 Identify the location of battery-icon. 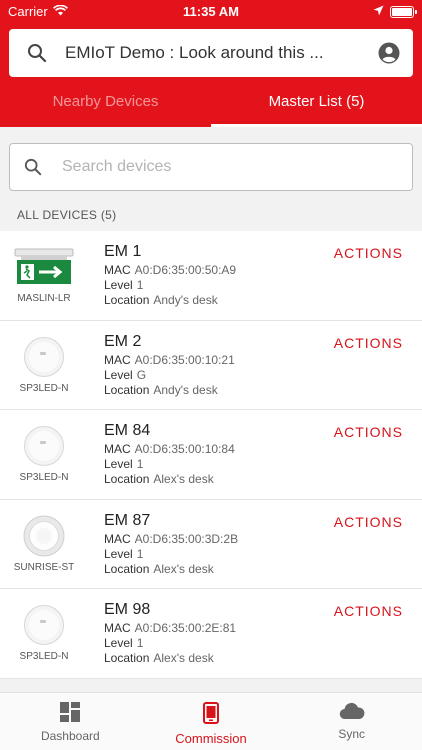
(403, 11).